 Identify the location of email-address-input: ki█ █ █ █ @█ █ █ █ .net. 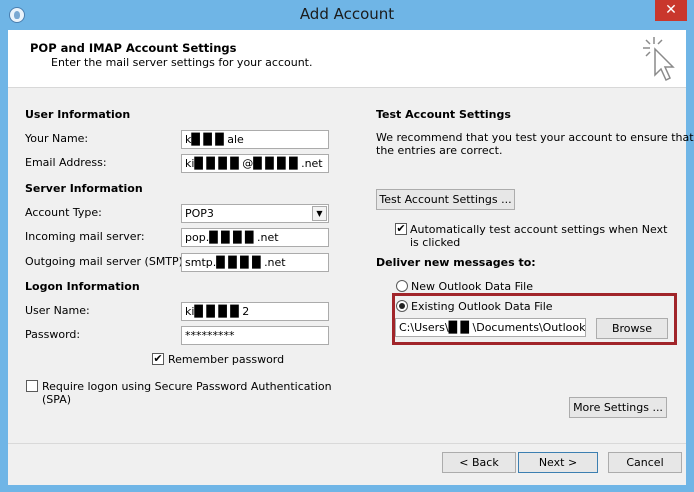
(255, 163).